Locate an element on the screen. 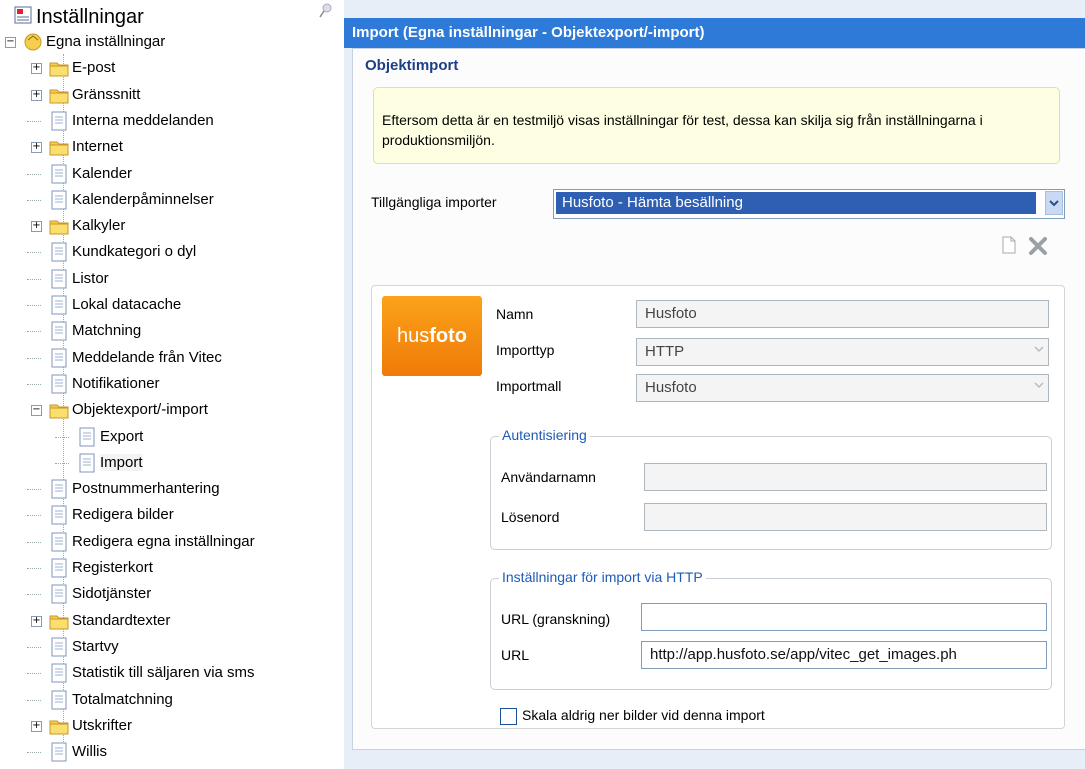 This screenshot has width=1085, height=769. tree-item-internet: + Internet is located at coordinates (172, 148).